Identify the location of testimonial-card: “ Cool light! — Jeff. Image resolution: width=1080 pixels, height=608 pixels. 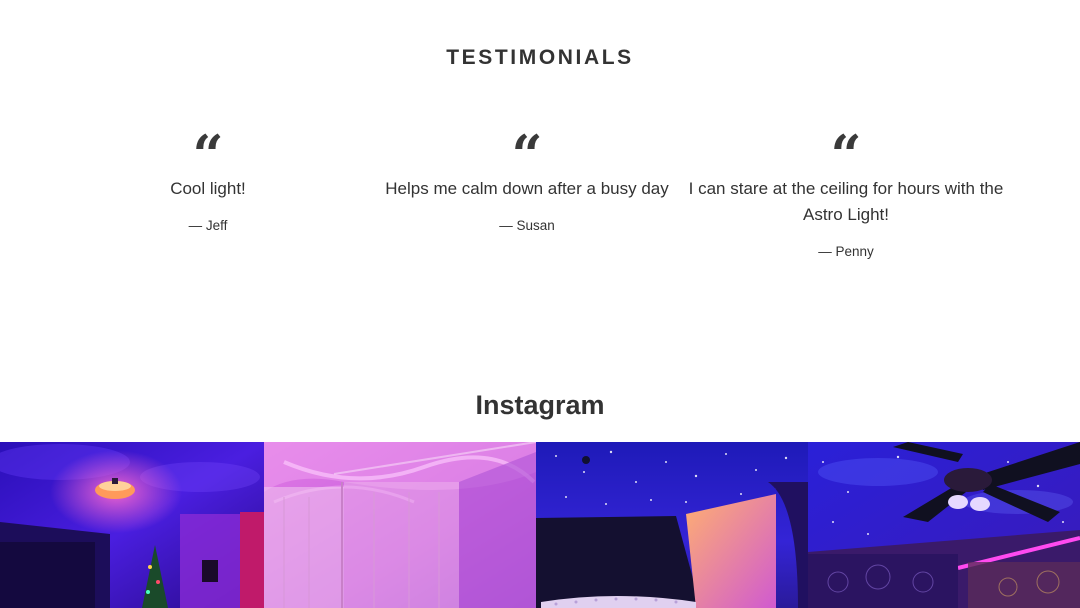
(208, 180).